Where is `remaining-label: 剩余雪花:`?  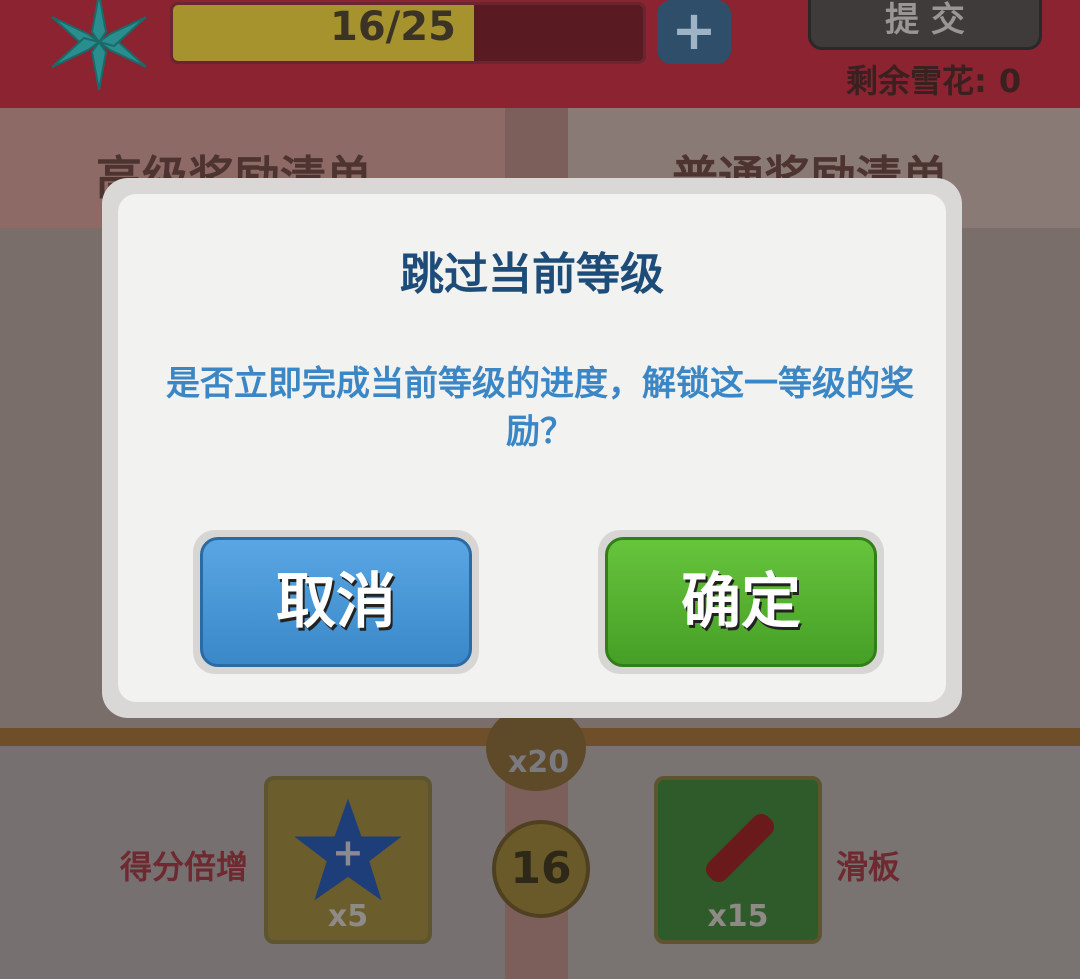 remaining-label: 剩余雪花: is located at coordinates (916, 81).